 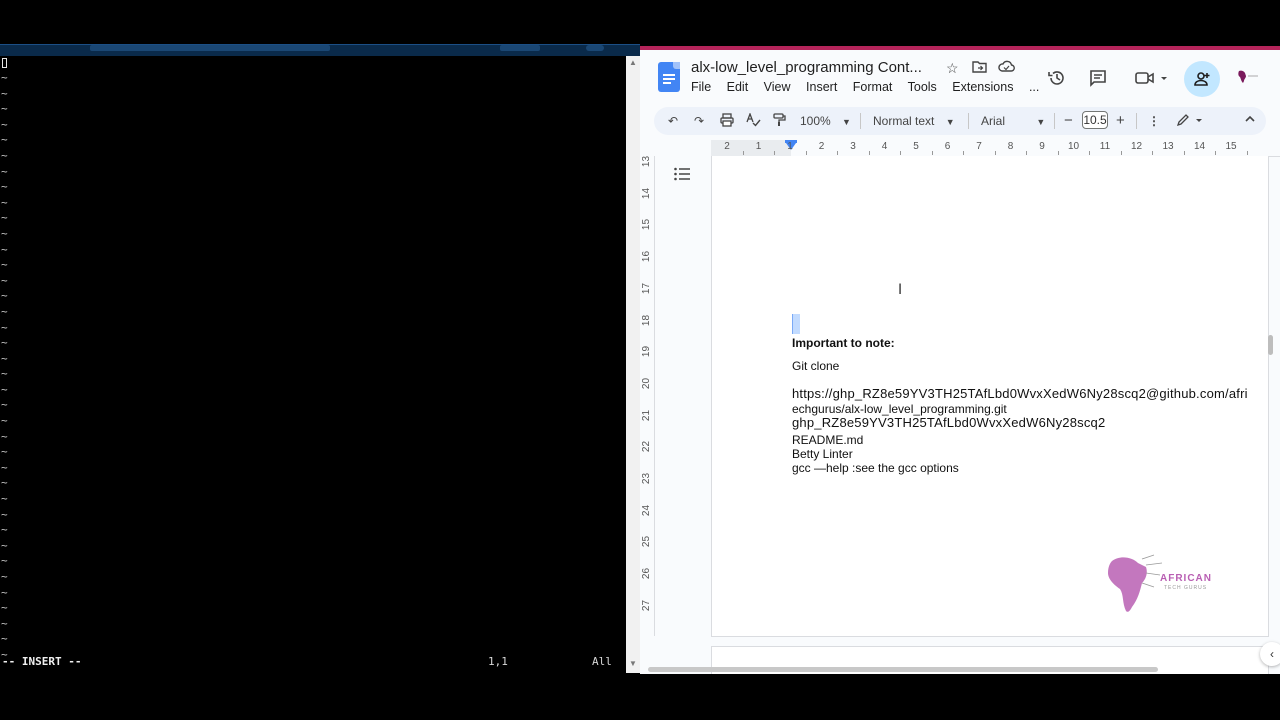 What do you see at coordinates (1068, 121) in the screenshot?
I see `decrease-font-size-icon: −` at bounding box center [1068, 121].